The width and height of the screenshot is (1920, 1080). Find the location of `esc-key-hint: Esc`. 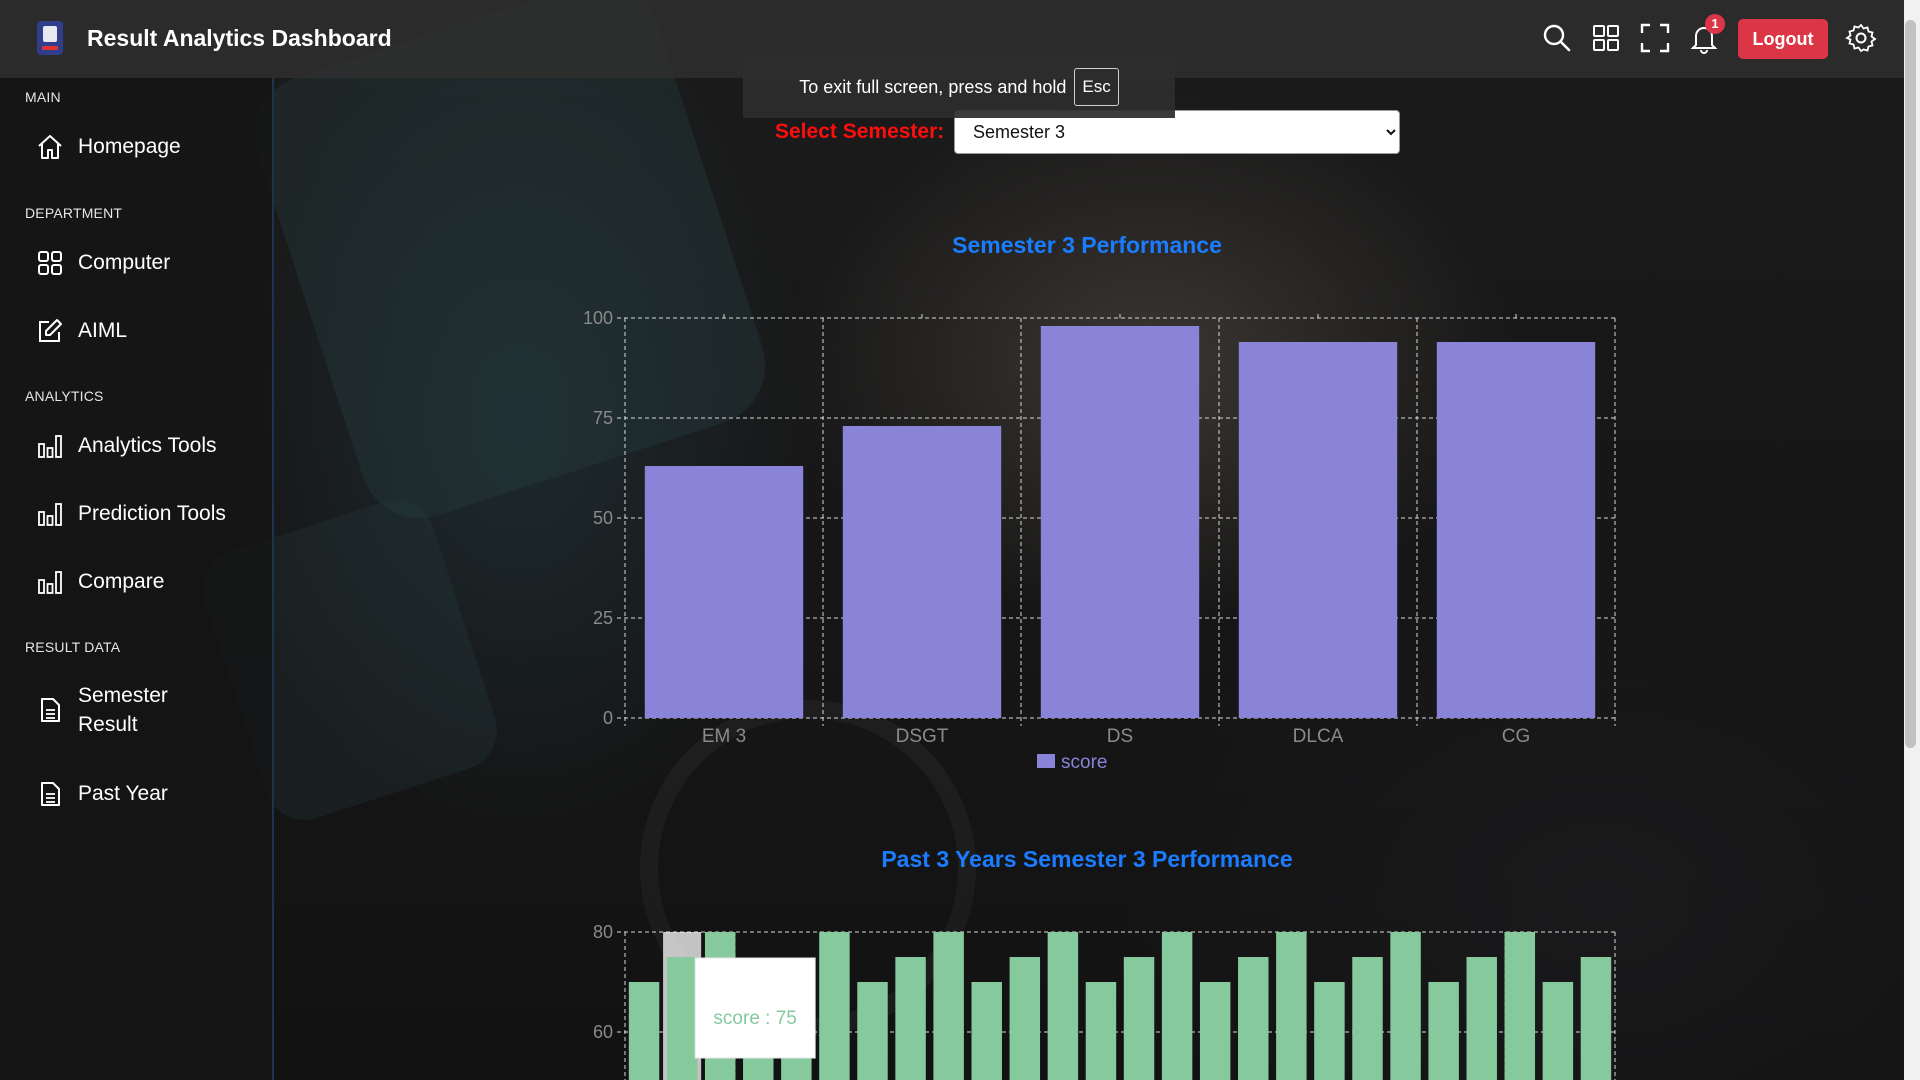

esc-key-hint: Esc is located at coordinates (1096, 87).